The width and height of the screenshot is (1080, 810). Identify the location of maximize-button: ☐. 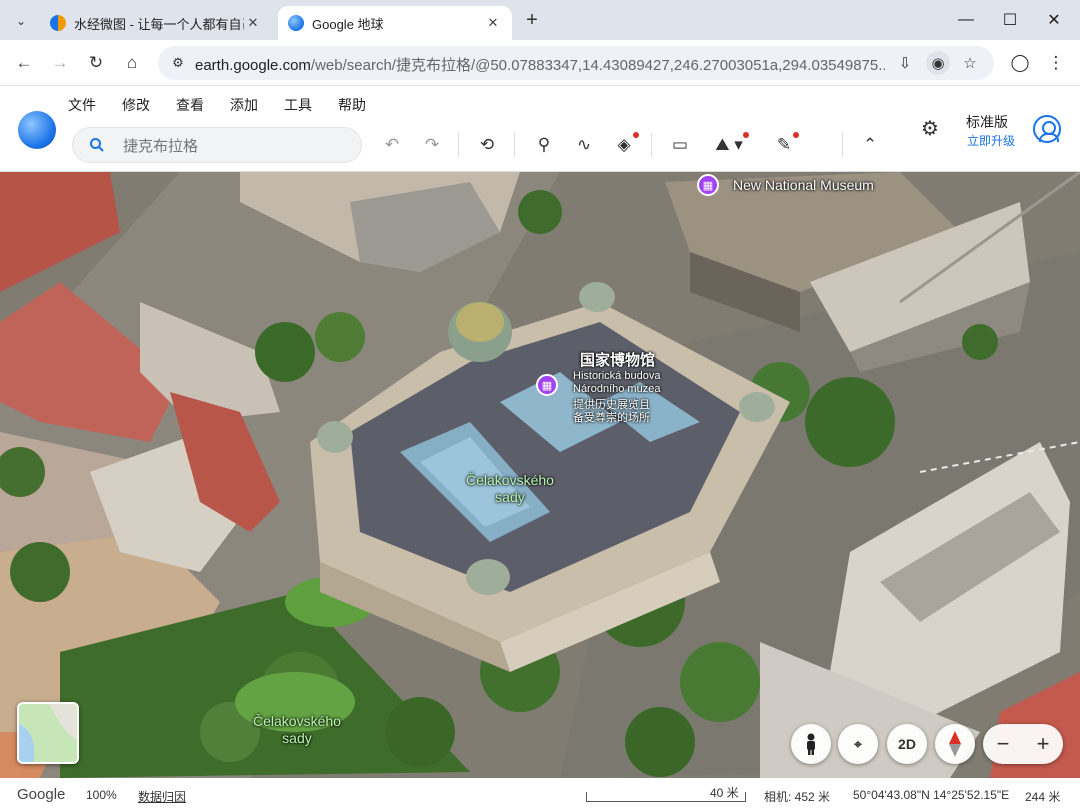
(1010, 20).